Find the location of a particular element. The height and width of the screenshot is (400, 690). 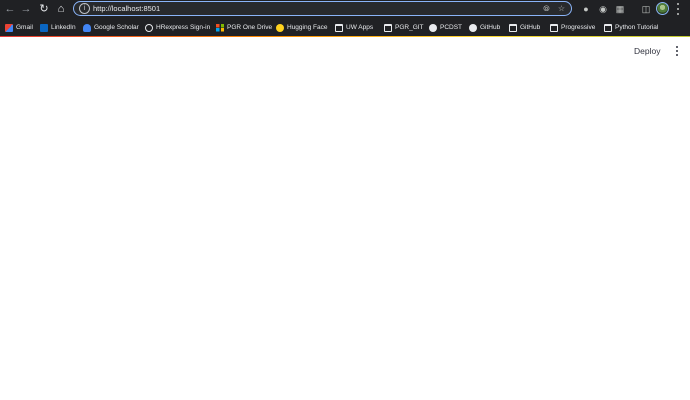

app-header-decoration is located at coordinates (345, 36).